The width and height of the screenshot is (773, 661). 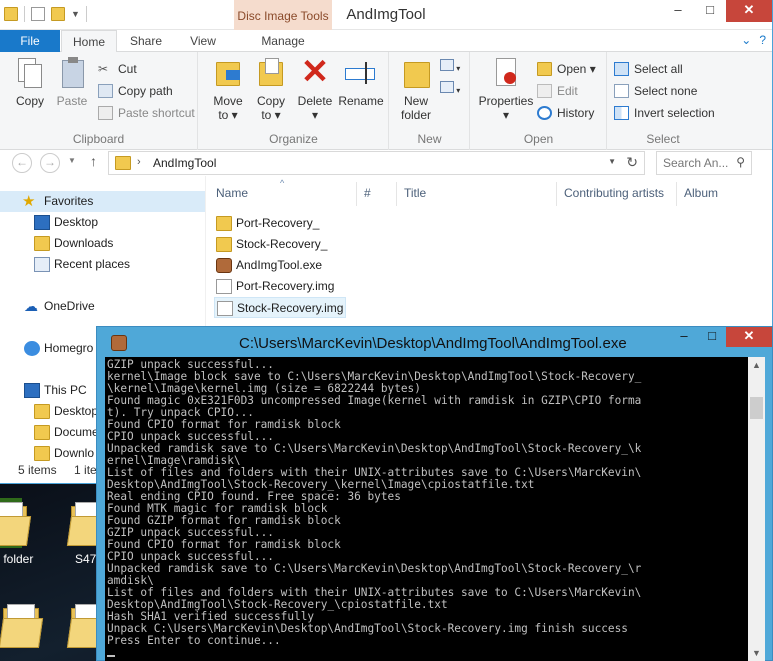 What do you see at coordinates (557, 91) in the screenshot?
I see `edit-button: Edit` at bounding box center [557, 91].